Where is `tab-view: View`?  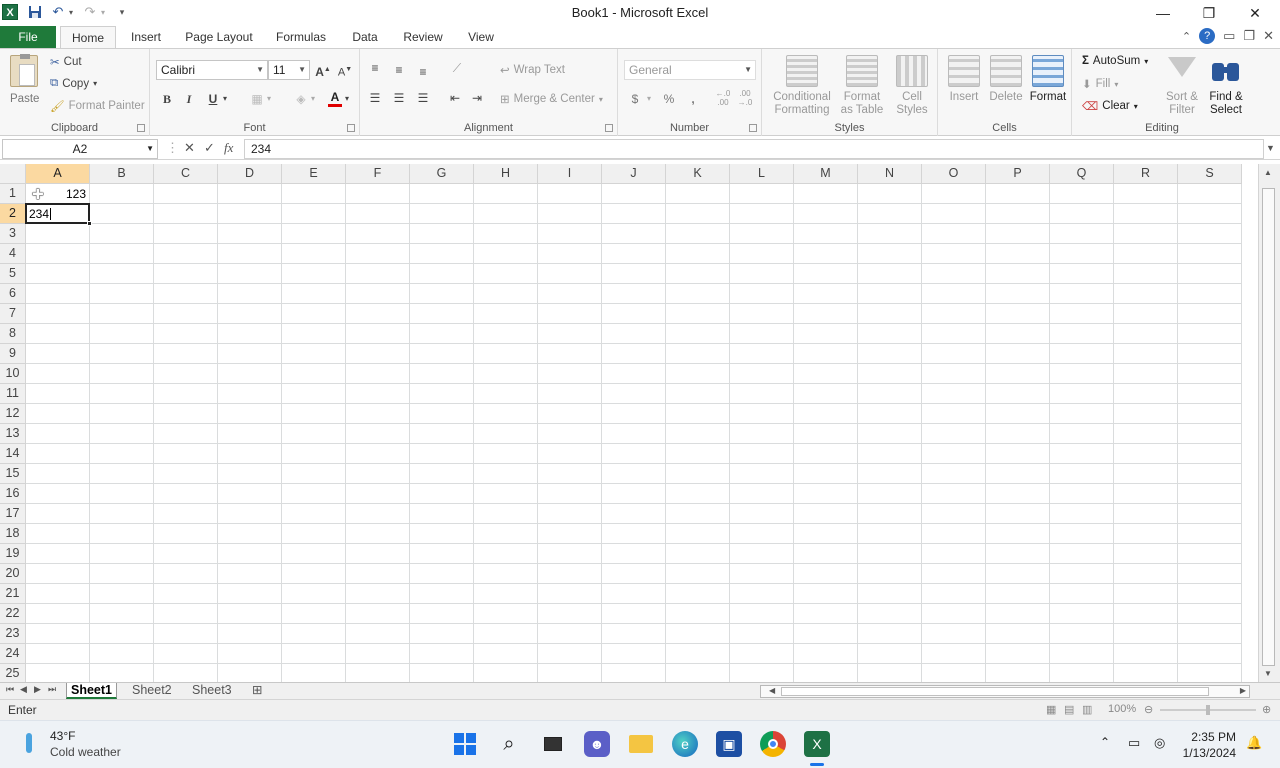
tab-view: View is located at coordinates (481, 37).